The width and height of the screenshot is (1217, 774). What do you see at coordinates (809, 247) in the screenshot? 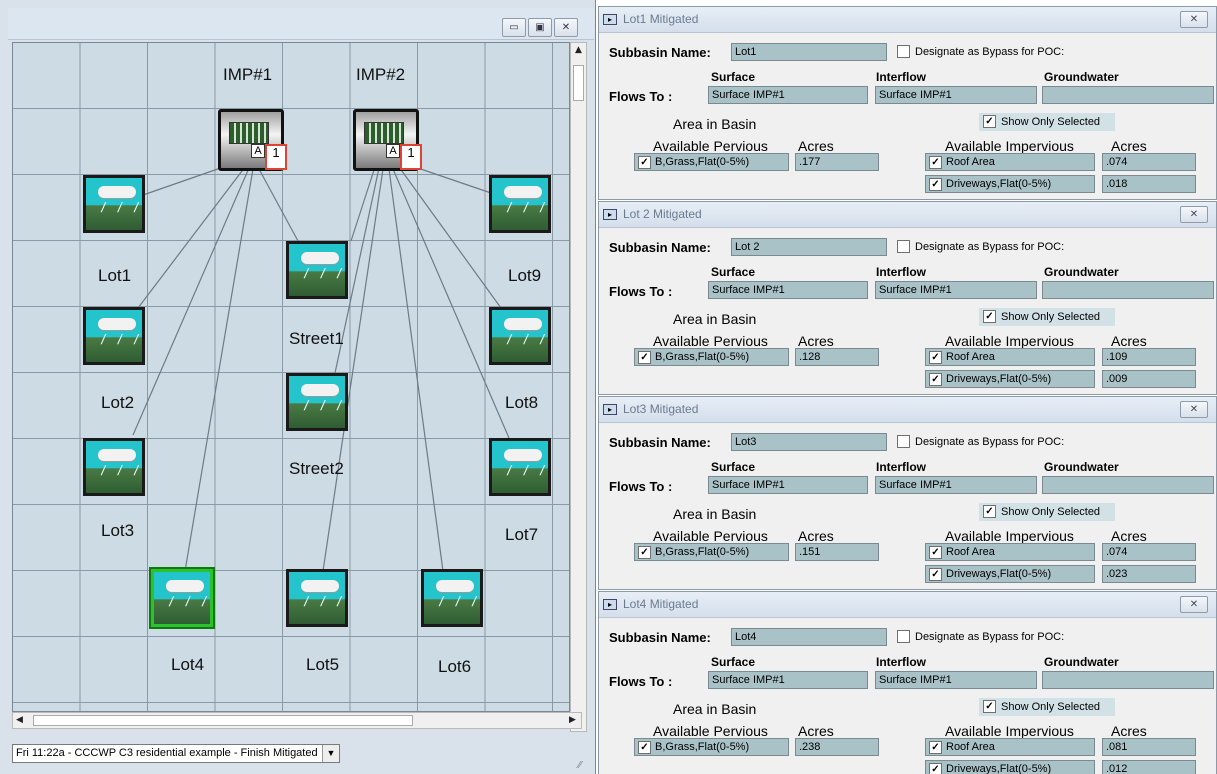
I see `subbasin-name-field: Lot 2` at bounding box center [809, 247].